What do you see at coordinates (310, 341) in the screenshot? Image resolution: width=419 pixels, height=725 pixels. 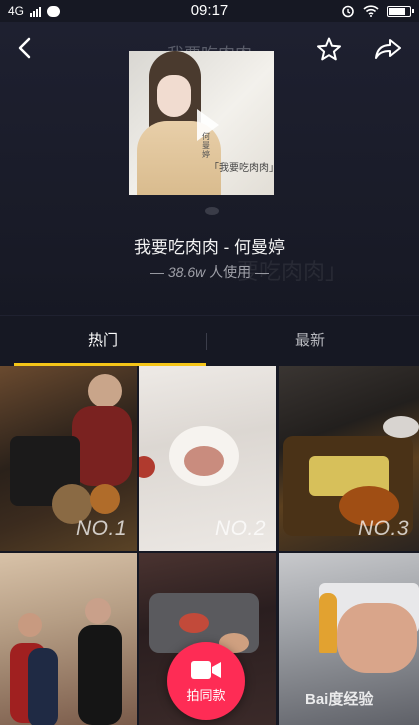 I see `tab-latest: 最新` at bounding box center [310, 341].